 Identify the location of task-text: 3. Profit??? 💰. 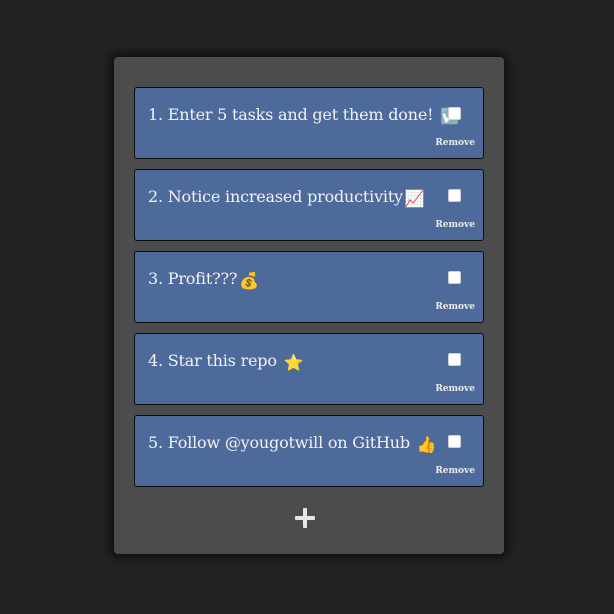
(203, 279).